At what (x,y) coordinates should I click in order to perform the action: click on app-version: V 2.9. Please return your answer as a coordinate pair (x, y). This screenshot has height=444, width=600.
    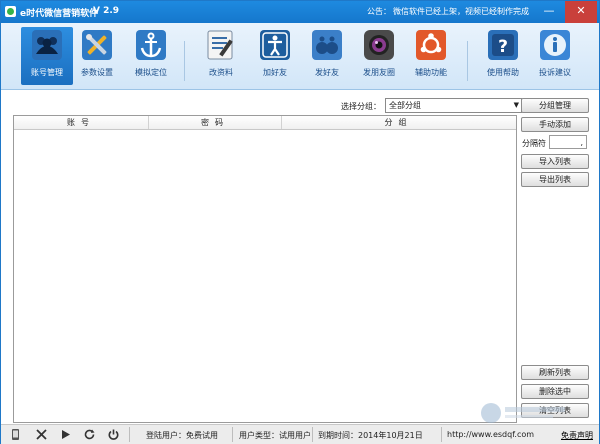
    Looking at the image, I should click on (106, 11).